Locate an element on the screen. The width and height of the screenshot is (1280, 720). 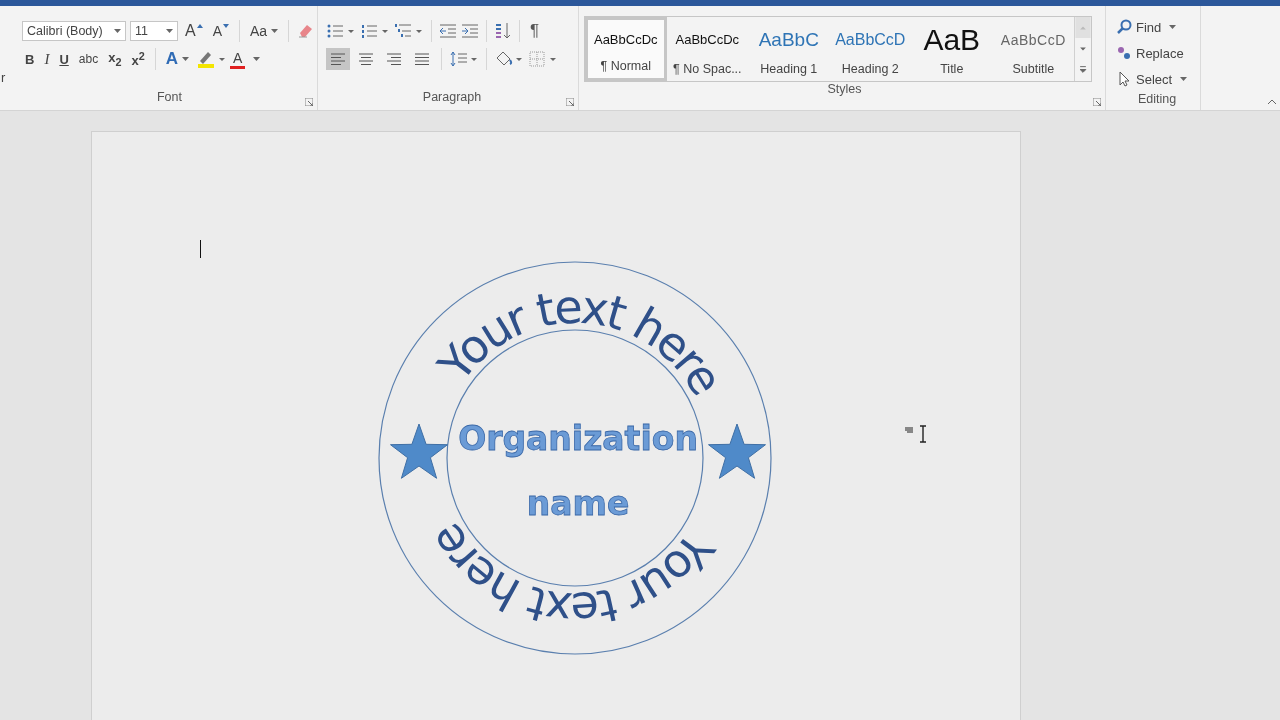
grow-font-button: A is located at coordinates (194, 31).